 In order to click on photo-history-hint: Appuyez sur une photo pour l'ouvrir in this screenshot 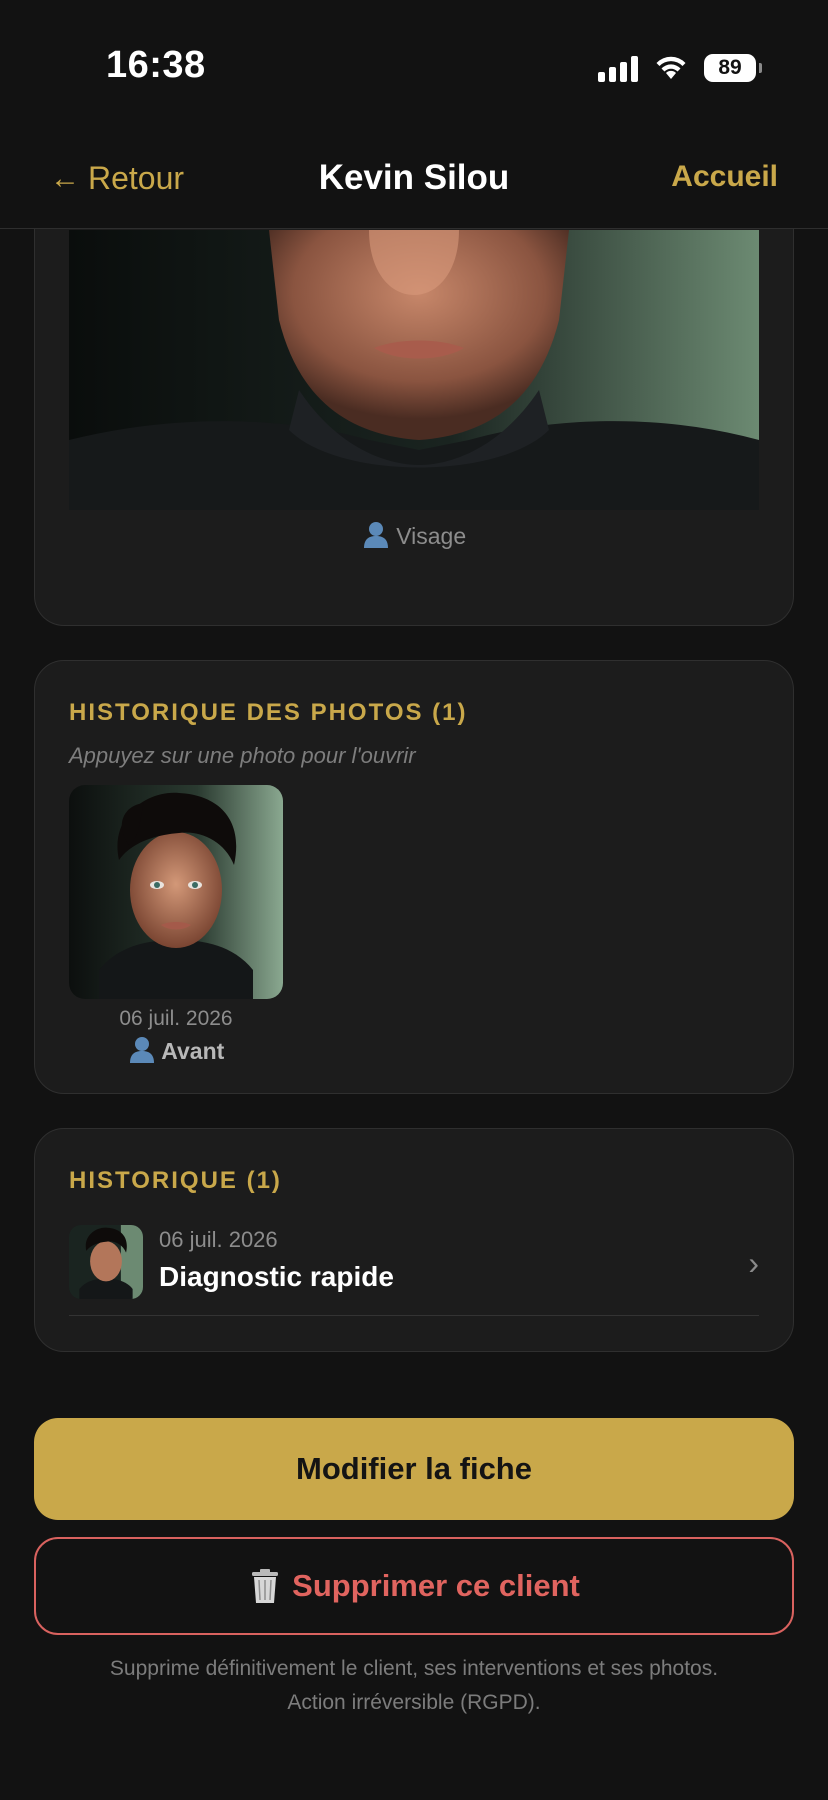, I will do `click(242, 755)`.